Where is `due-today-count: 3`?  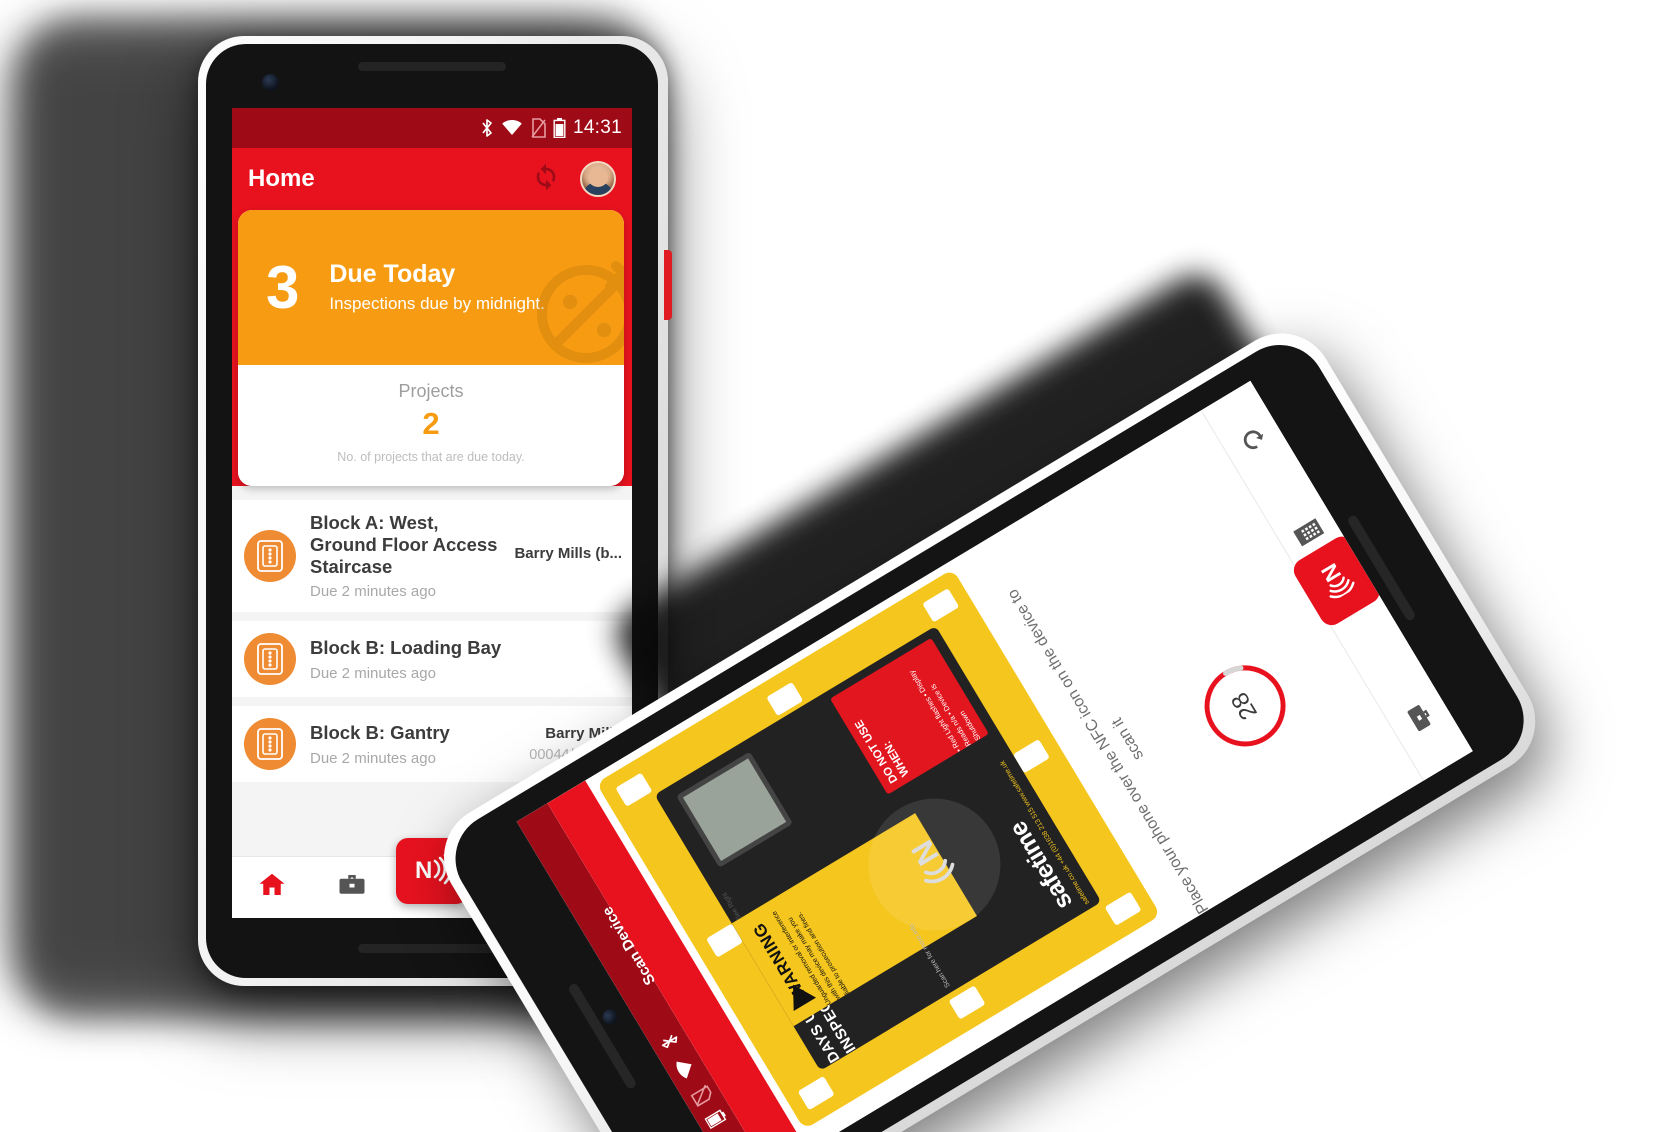 due-today-count: 3 is located at coordinates (283, 287).